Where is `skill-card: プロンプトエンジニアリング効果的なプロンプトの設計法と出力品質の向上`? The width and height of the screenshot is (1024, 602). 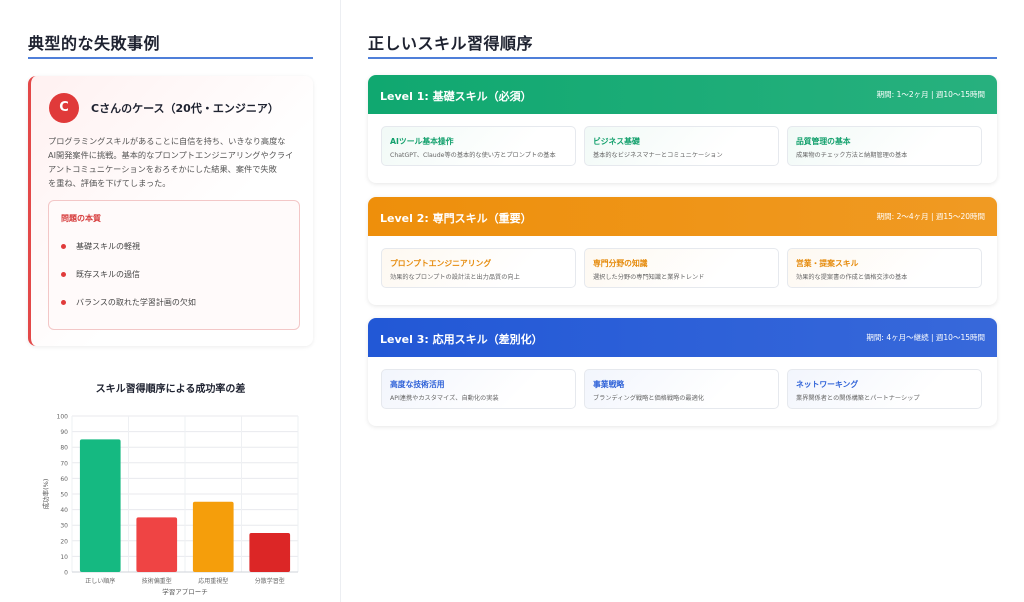 skill-card: プロンプトエンジニアリング効果的なプロンプトの設計法と出力品質の向上 is located at coordinates (478, 268).